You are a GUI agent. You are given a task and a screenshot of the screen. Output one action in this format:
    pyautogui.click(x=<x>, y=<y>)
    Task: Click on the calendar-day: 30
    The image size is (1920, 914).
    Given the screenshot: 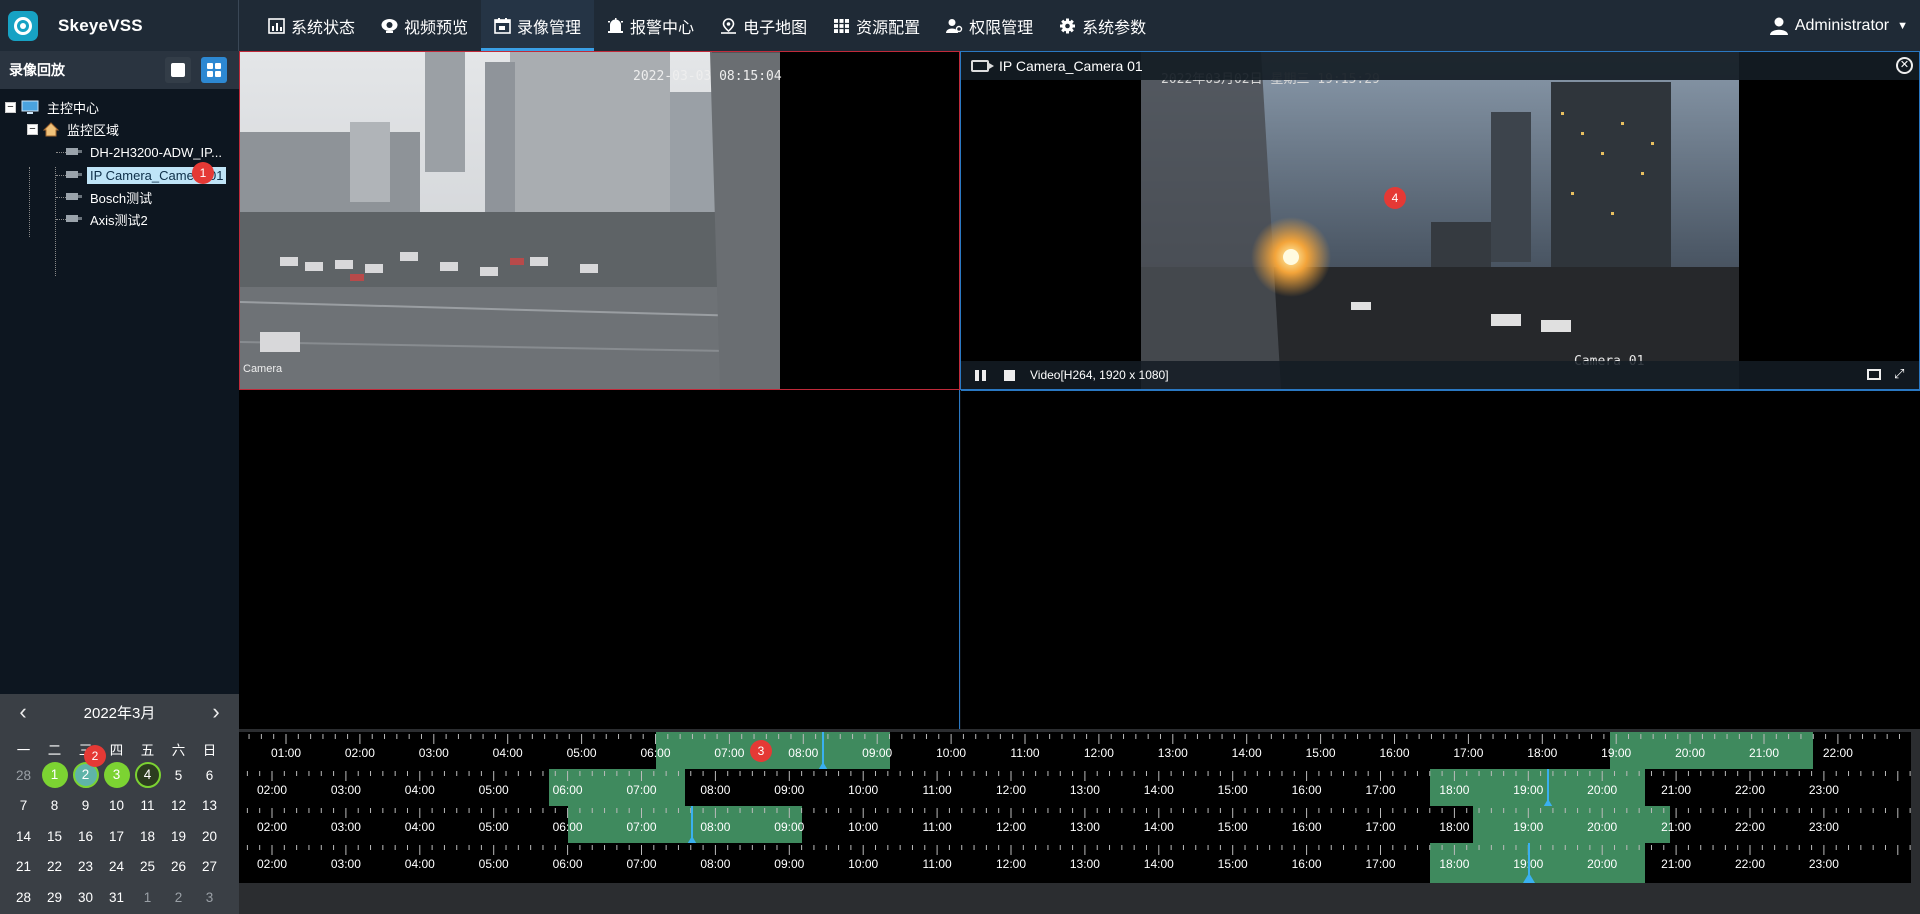 What is the action you would take?
    pyautogui.click(x=85, y=897)
    